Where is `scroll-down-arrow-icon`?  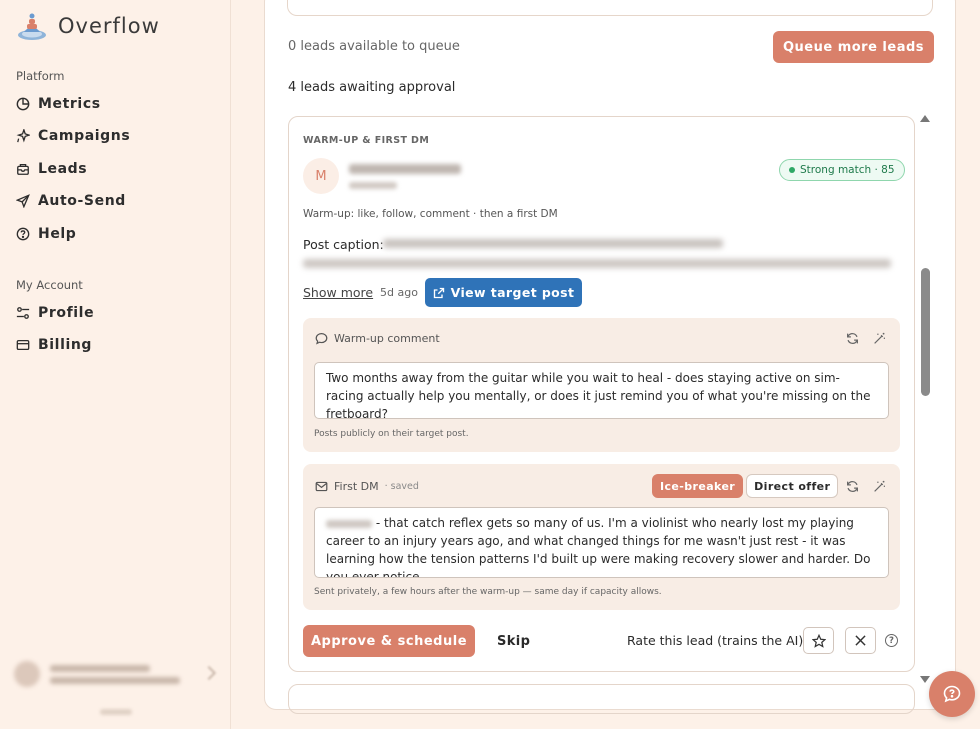 scroll-down-arrow-icon is located at coordinates (925, 679).